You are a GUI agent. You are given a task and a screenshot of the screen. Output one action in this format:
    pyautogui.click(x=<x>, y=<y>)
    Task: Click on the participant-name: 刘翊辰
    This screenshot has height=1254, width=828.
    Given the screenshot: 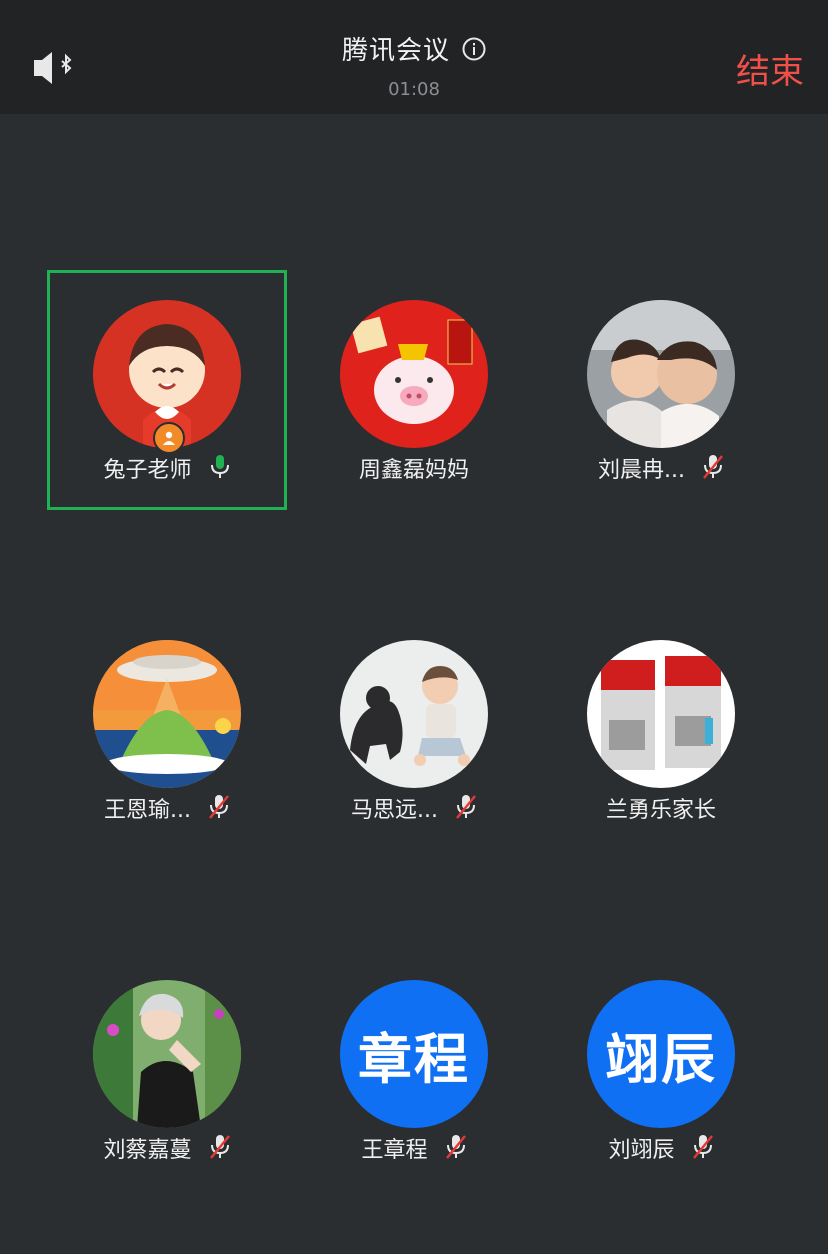 What is the action you would take?
    pyautogui.click(x=641, y=1150)
    